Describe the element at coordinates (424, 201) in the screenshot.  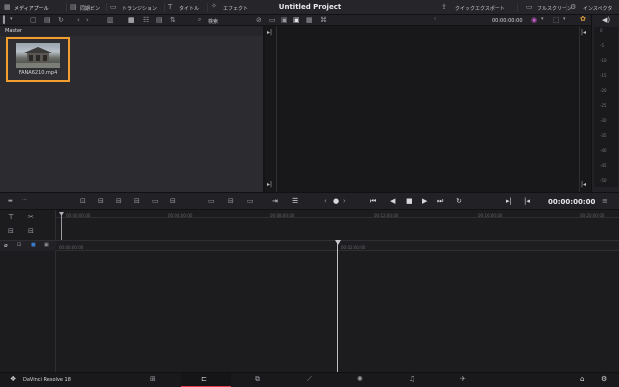
I see `play-icon: ▶` at that location.